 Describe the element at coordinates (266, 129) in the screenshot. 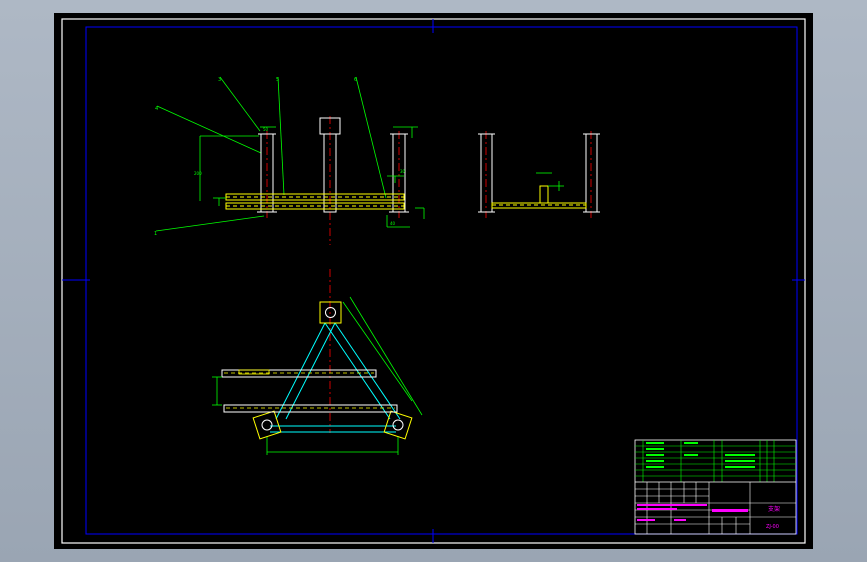

I see `dimension-value: 50` at that location.